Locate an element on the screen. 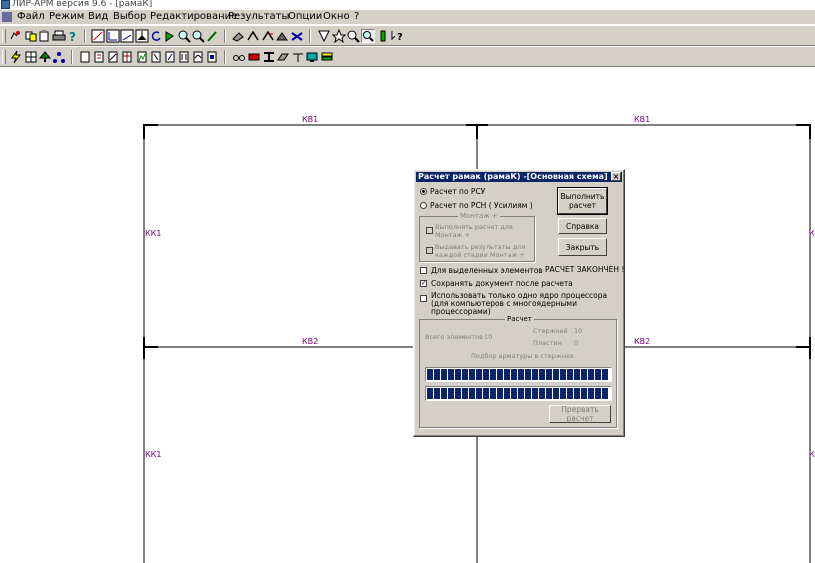 The height and width of the screenshot is (563, 815). load3-icon is located at coordinates (282, 36).